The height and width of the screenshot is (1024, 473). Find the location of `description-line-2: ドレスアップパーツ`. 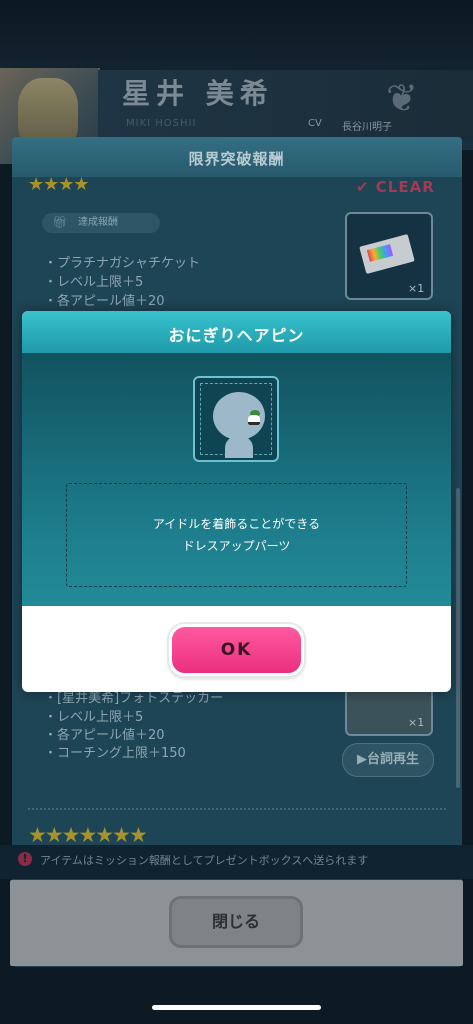

description-line-2: ドレスアップパーツ is located at coordinates (236, 546).